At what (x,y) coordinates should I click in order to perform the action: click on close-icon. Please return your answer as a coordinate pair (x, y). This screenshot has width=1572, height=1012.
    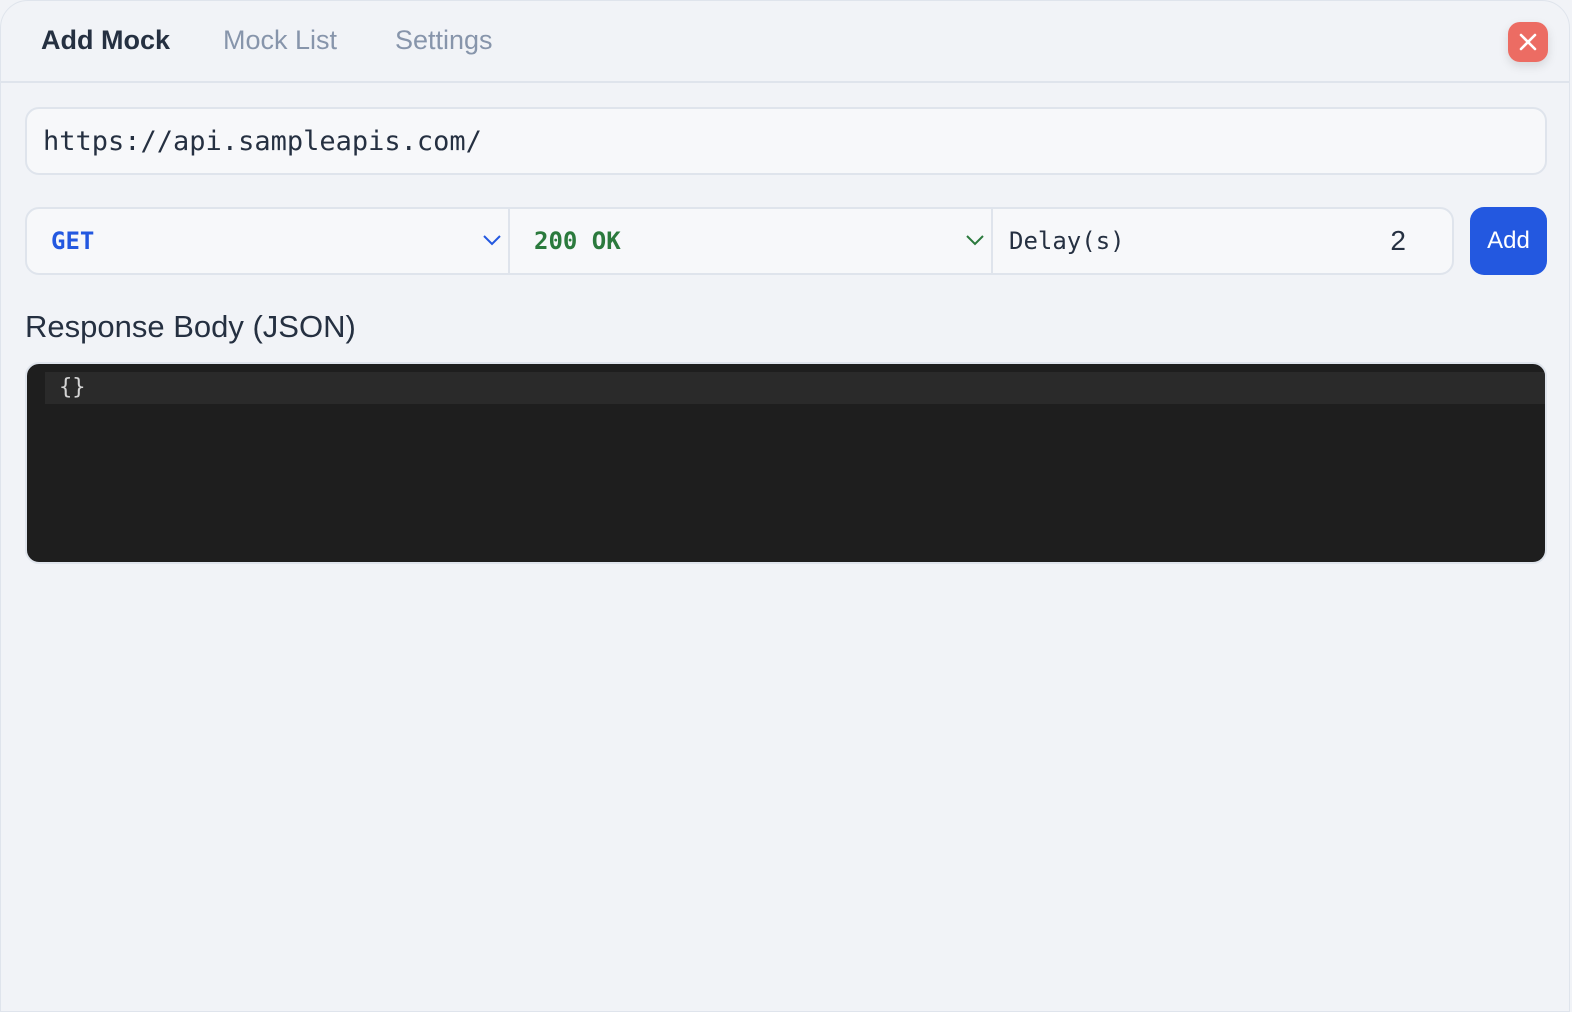
    Looking at the image, I should click on (1528, 42).